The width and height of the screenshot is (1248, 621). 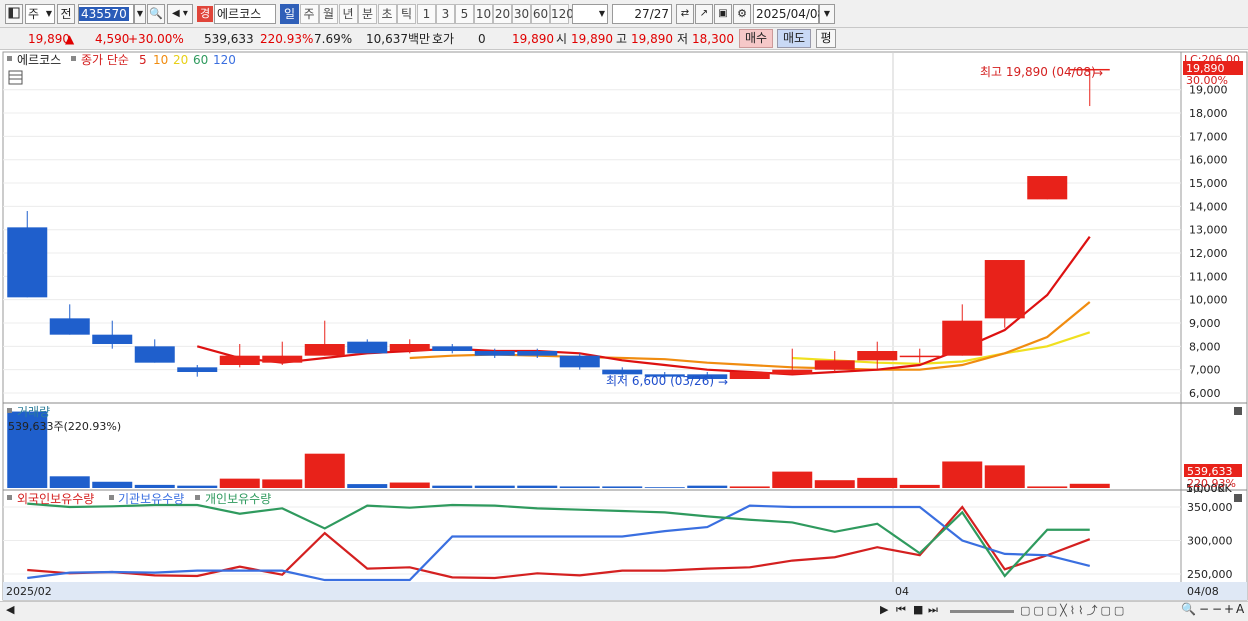 I want to click on interval-120: 120, so click(x=562, y=14).